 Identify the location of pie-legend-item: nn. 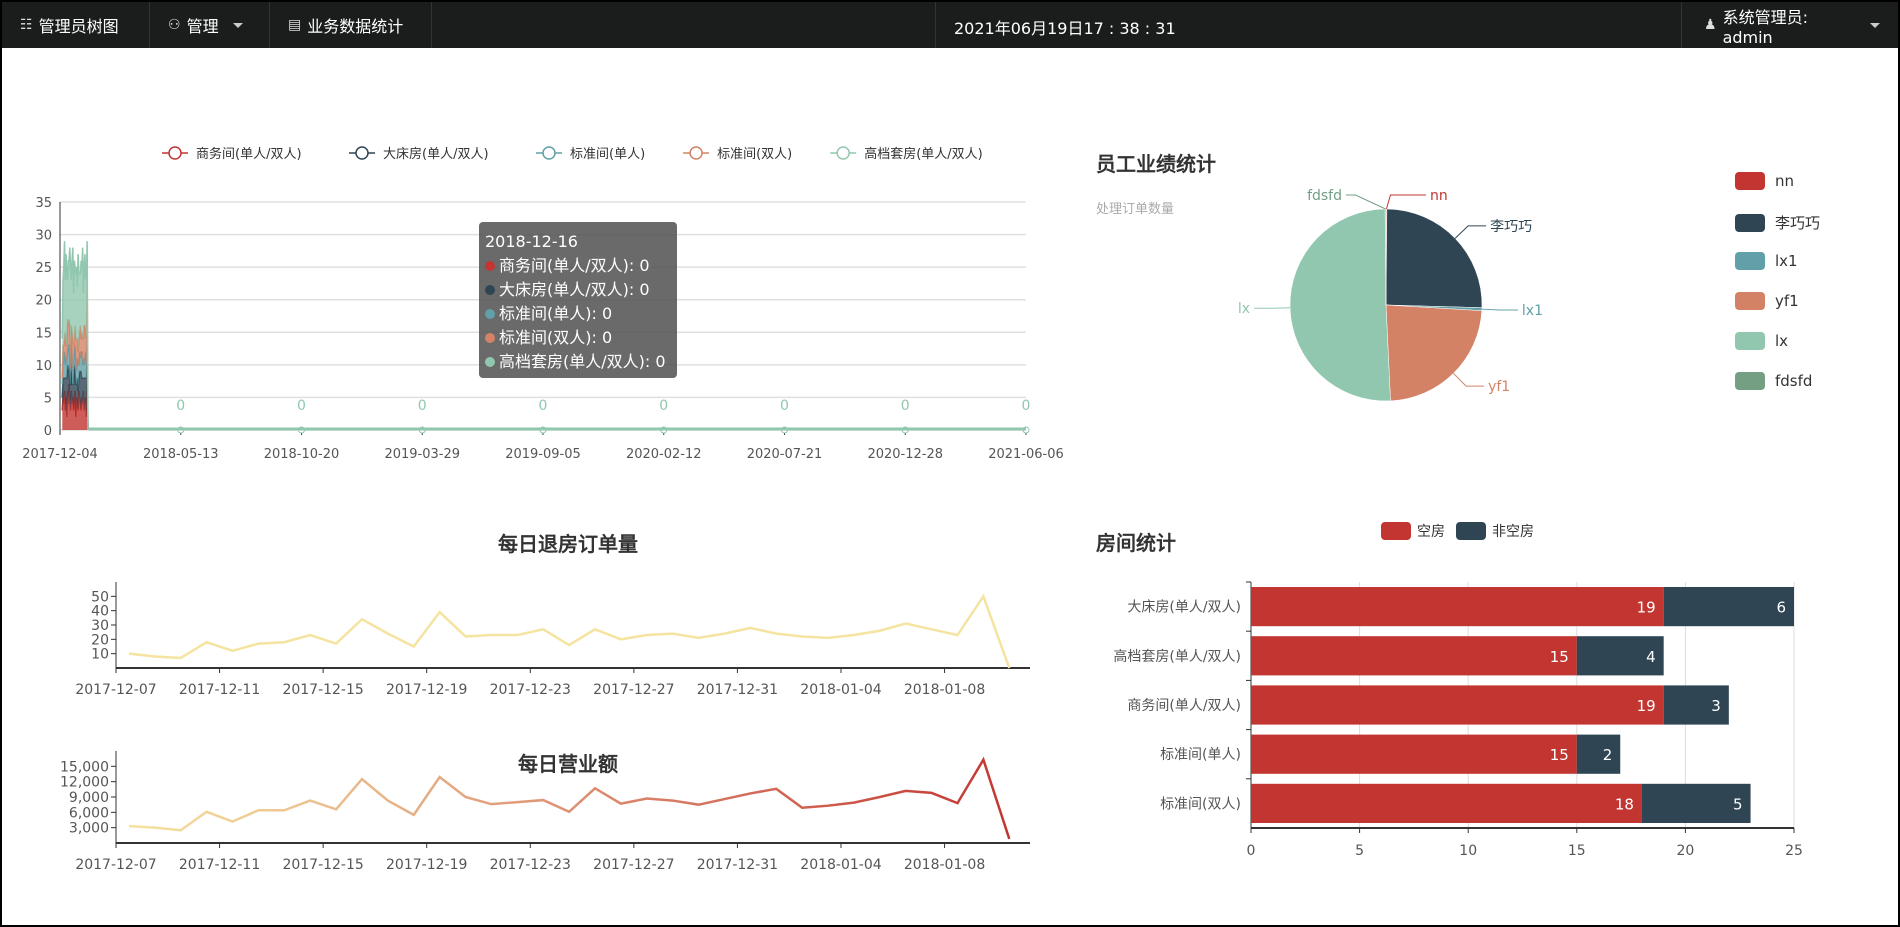
(1764, 181).